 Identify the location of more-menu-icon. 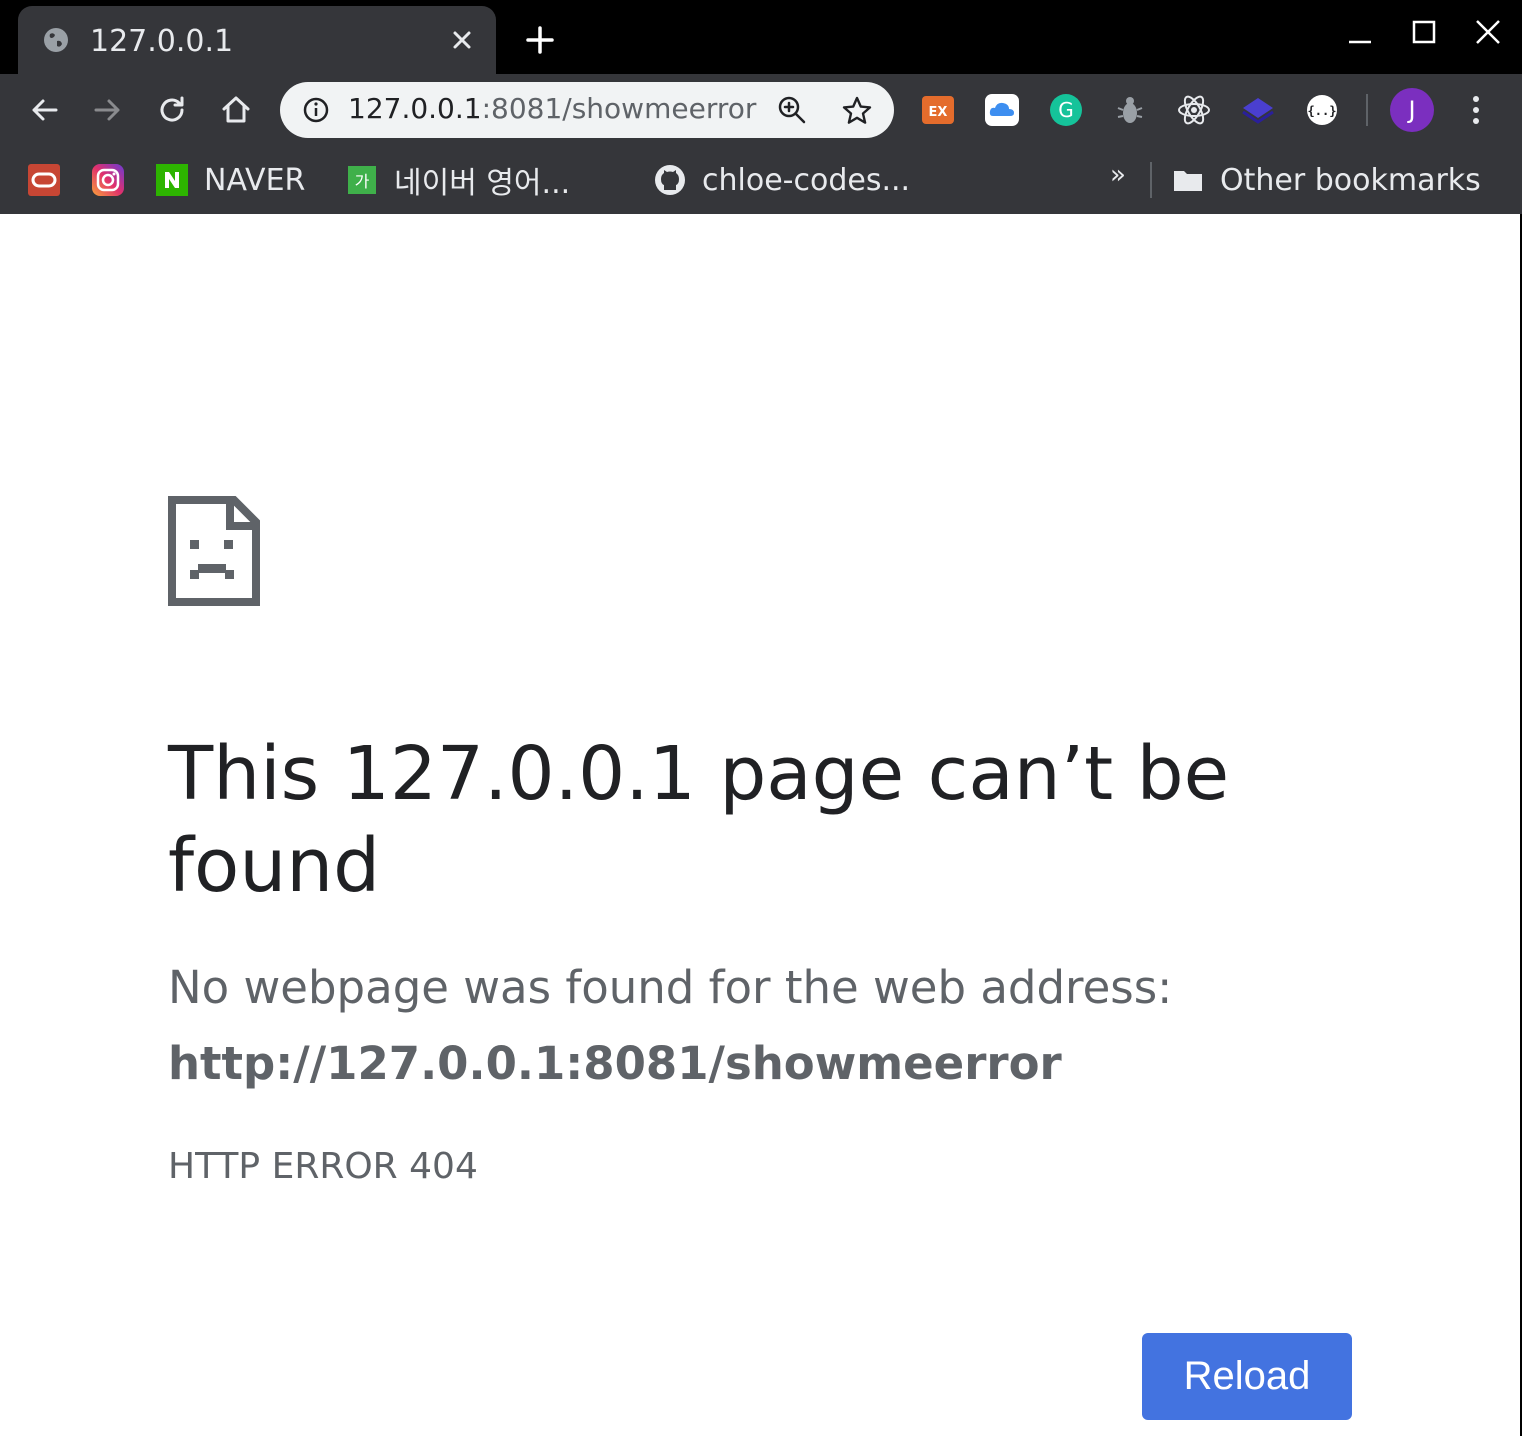
(1476, 110).